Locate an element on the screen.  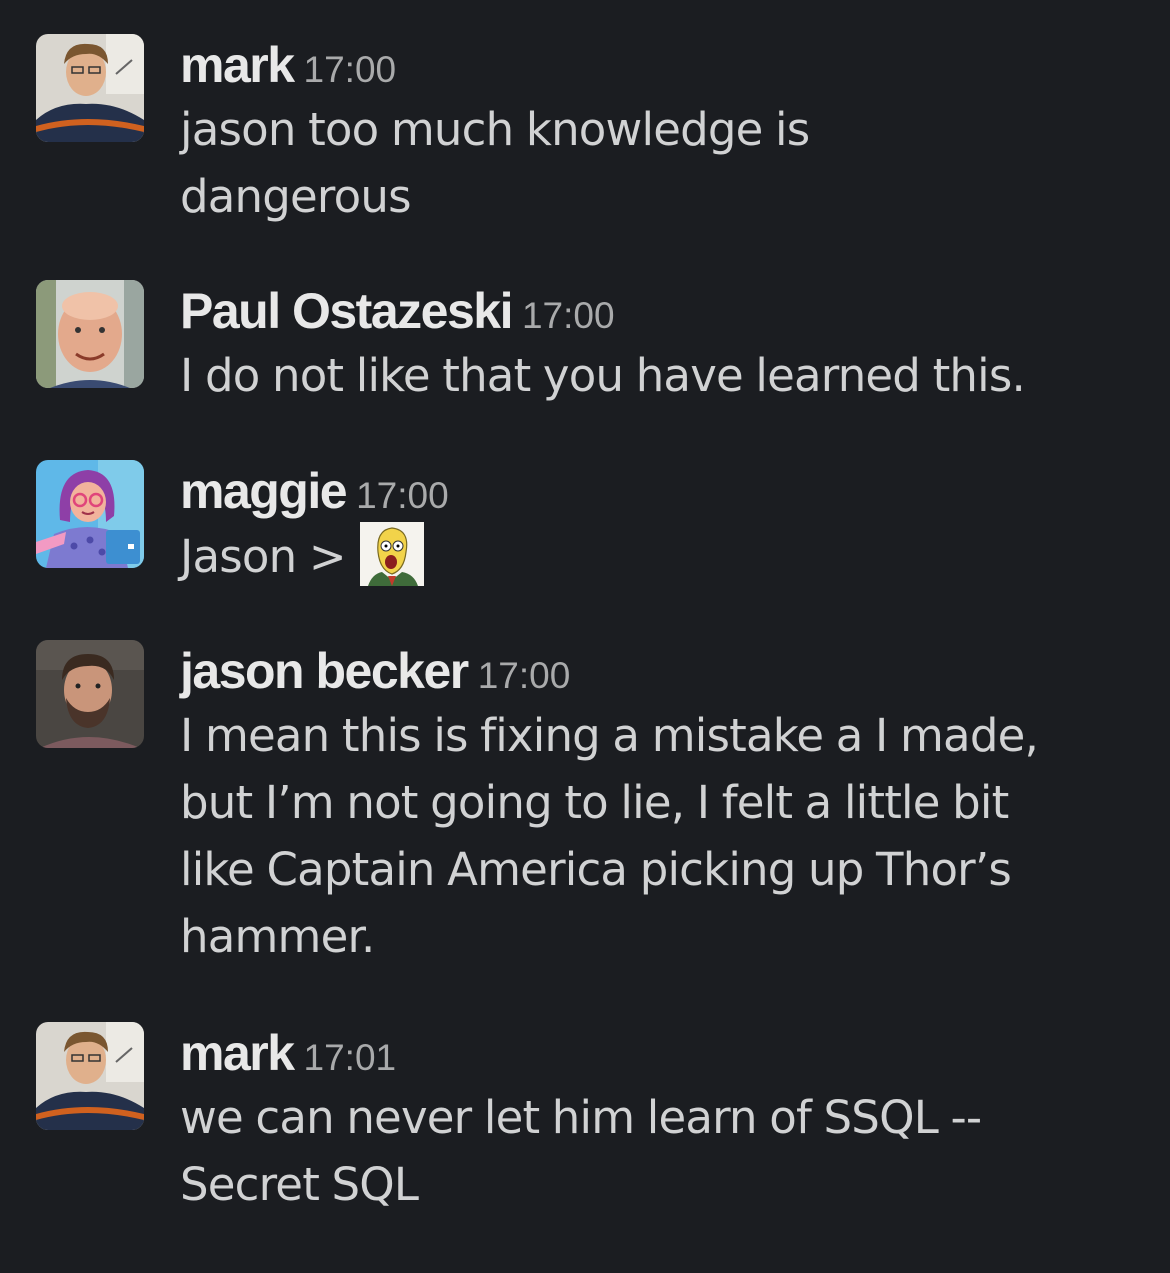
message-line-text: Jason > is located at coordinates (263, 556).